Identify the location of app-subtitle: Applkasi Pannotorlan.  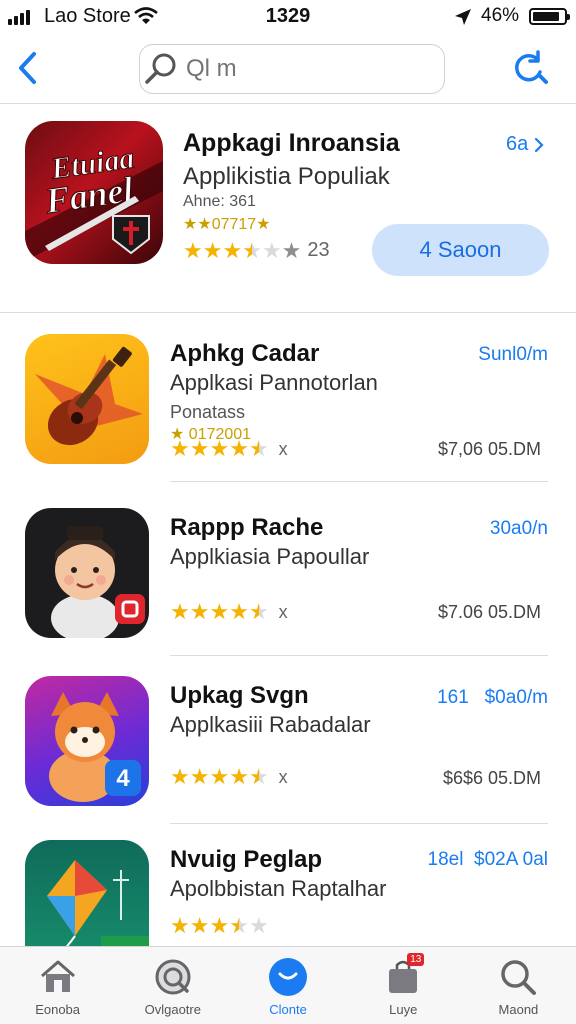
(274, 382).